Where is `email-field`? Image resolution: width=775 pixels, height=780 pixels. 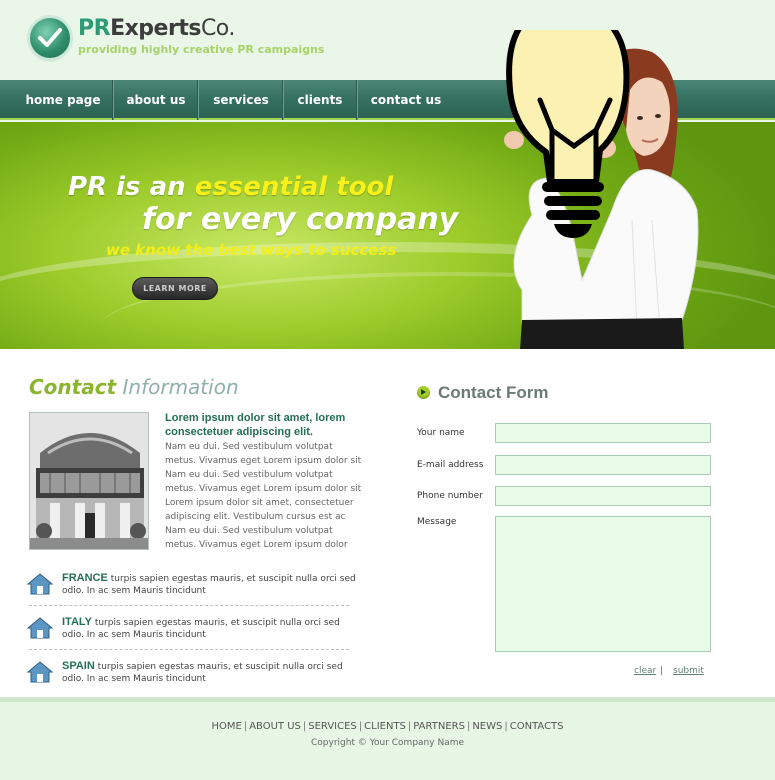 email-field is located at coordinates (603, 465).